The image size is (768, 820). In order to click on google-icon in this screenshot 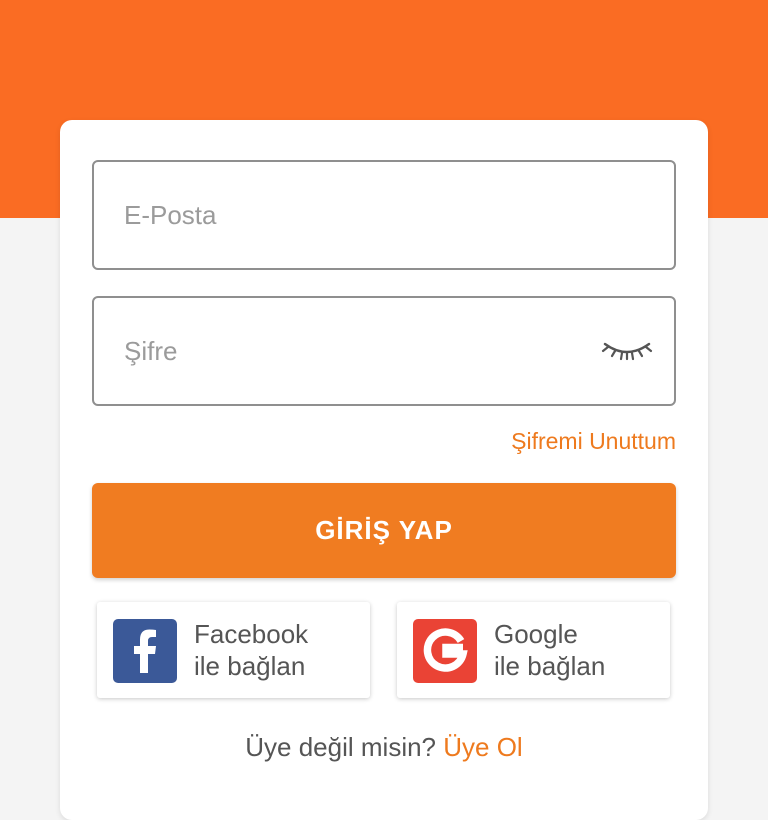, I will do `click(445, 651)`.